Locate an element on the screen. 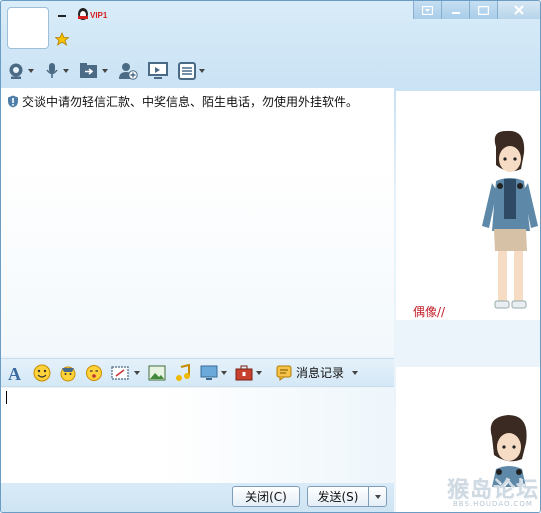  screen-share-button is located at coordinates (213, 373).